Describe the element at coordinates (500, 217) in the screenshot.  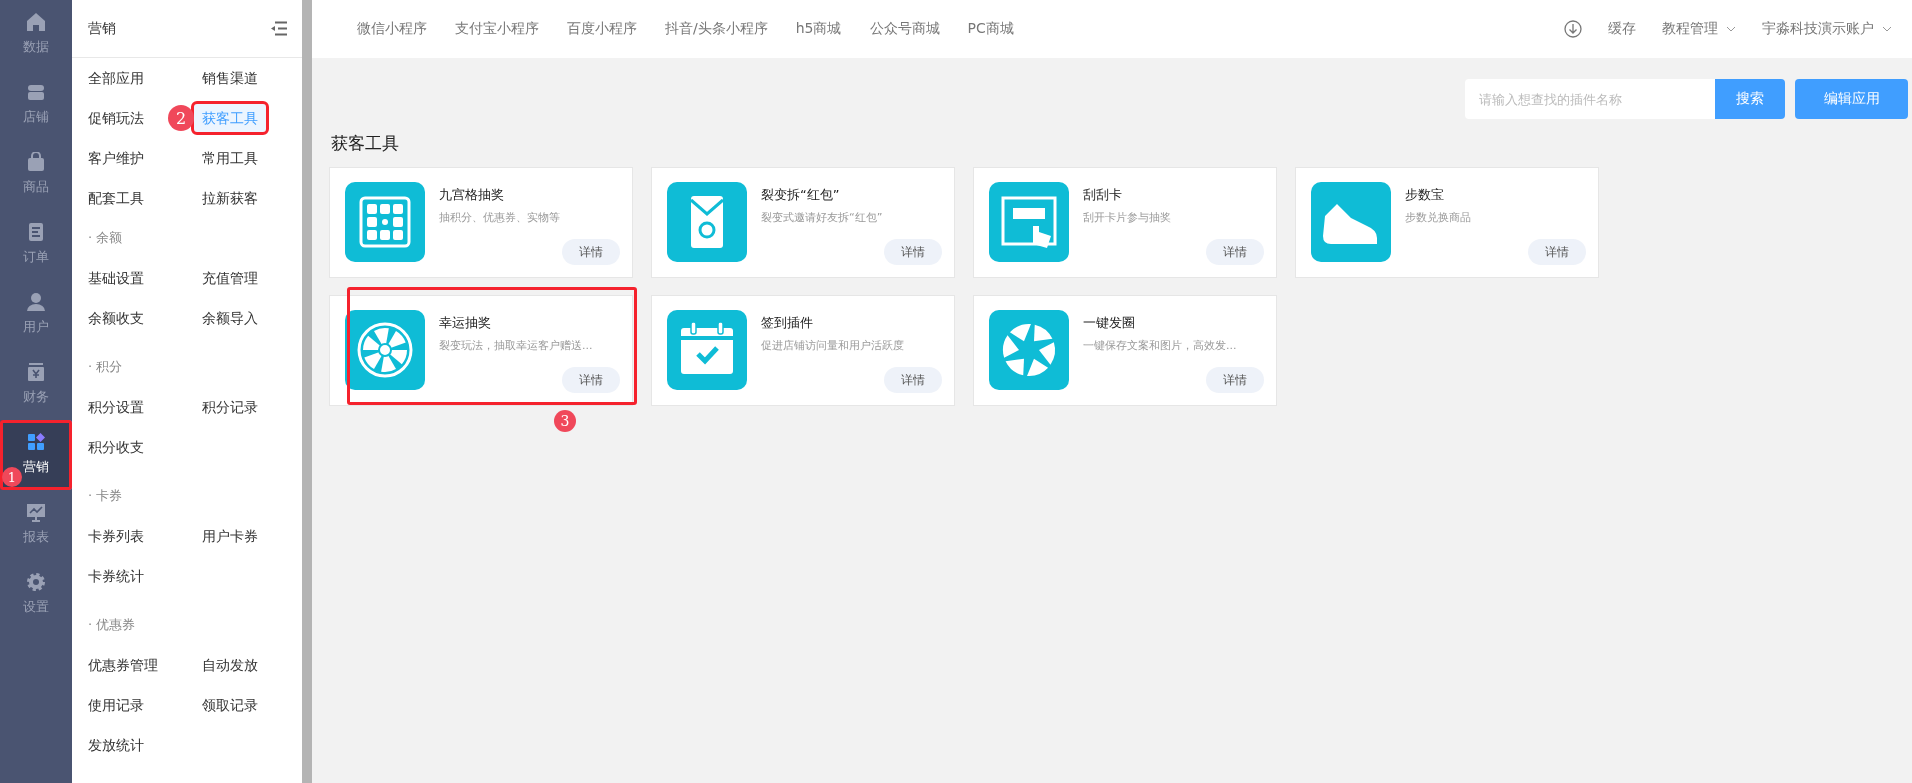
I see `card-description: 抽积分、优惠券、实物等` at that location.